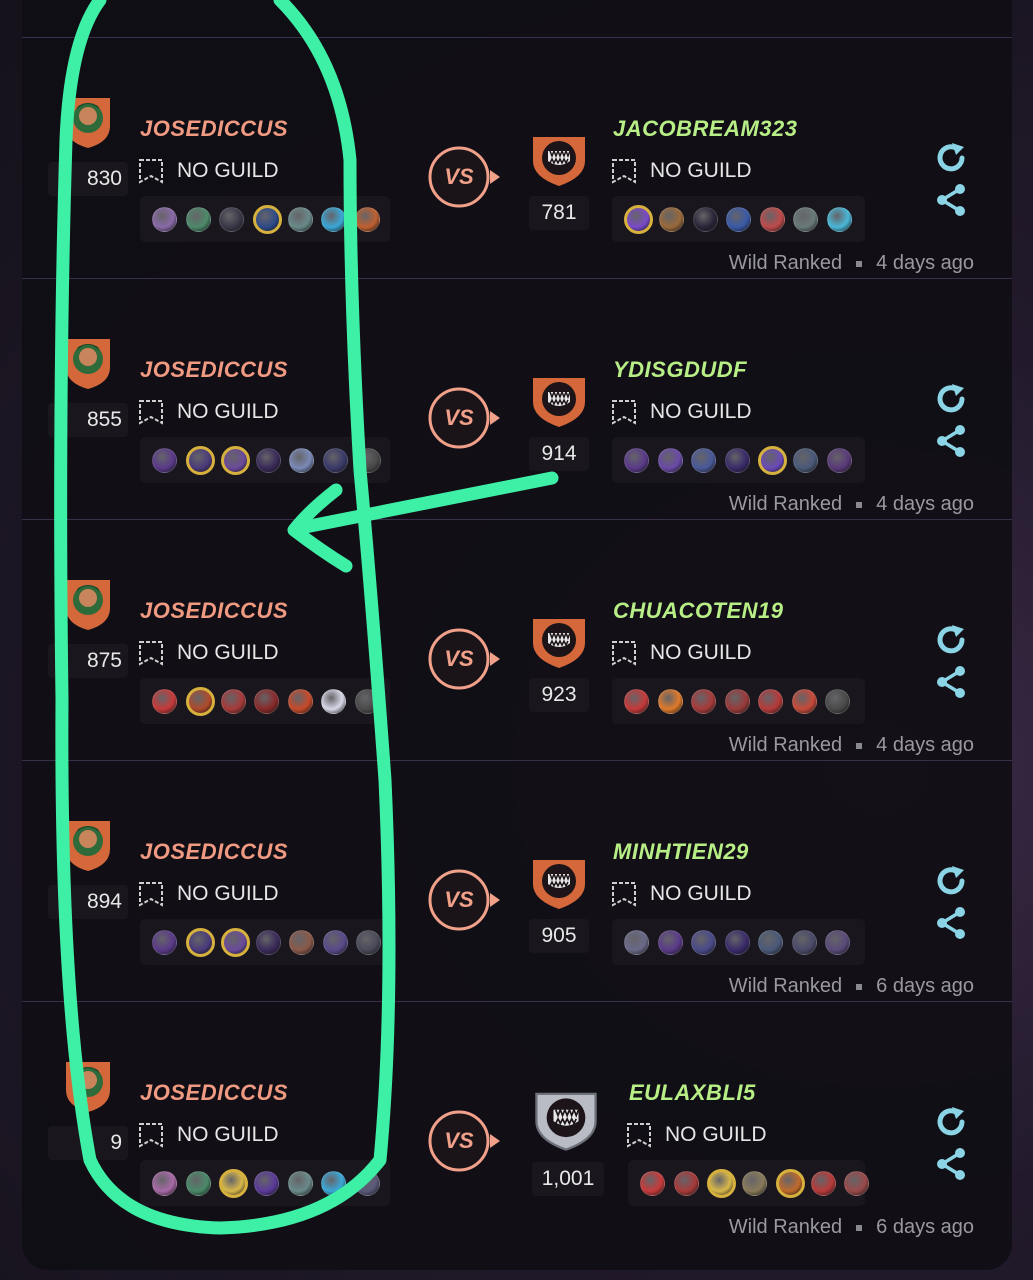 The width and height of the screenshot is (1033, 1280). I want to click on opponent-name: EULAXBLI5, so click(692, 1093).